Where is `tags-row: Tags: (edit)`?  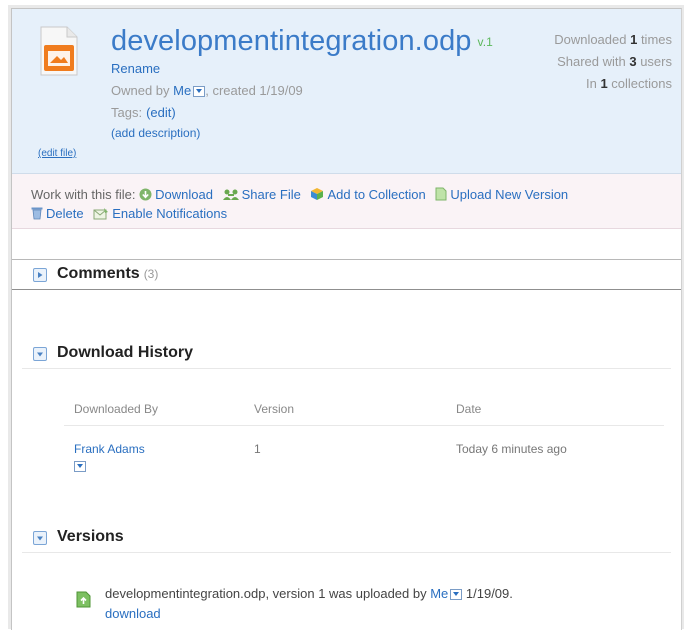 tags-row: Tags: (edit) is located at coordinates (143, 112).